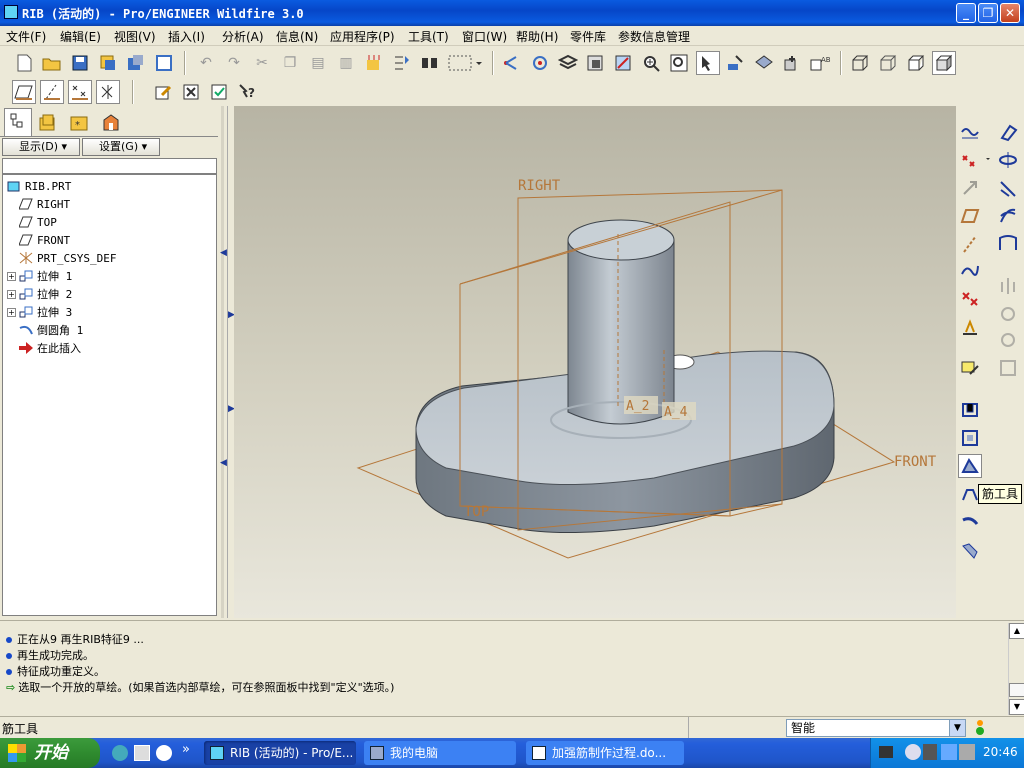 Image resolution: width=1024 pixels, height=768 pixels. I want to click on datum-point-tool-icon, so click(970, 298).